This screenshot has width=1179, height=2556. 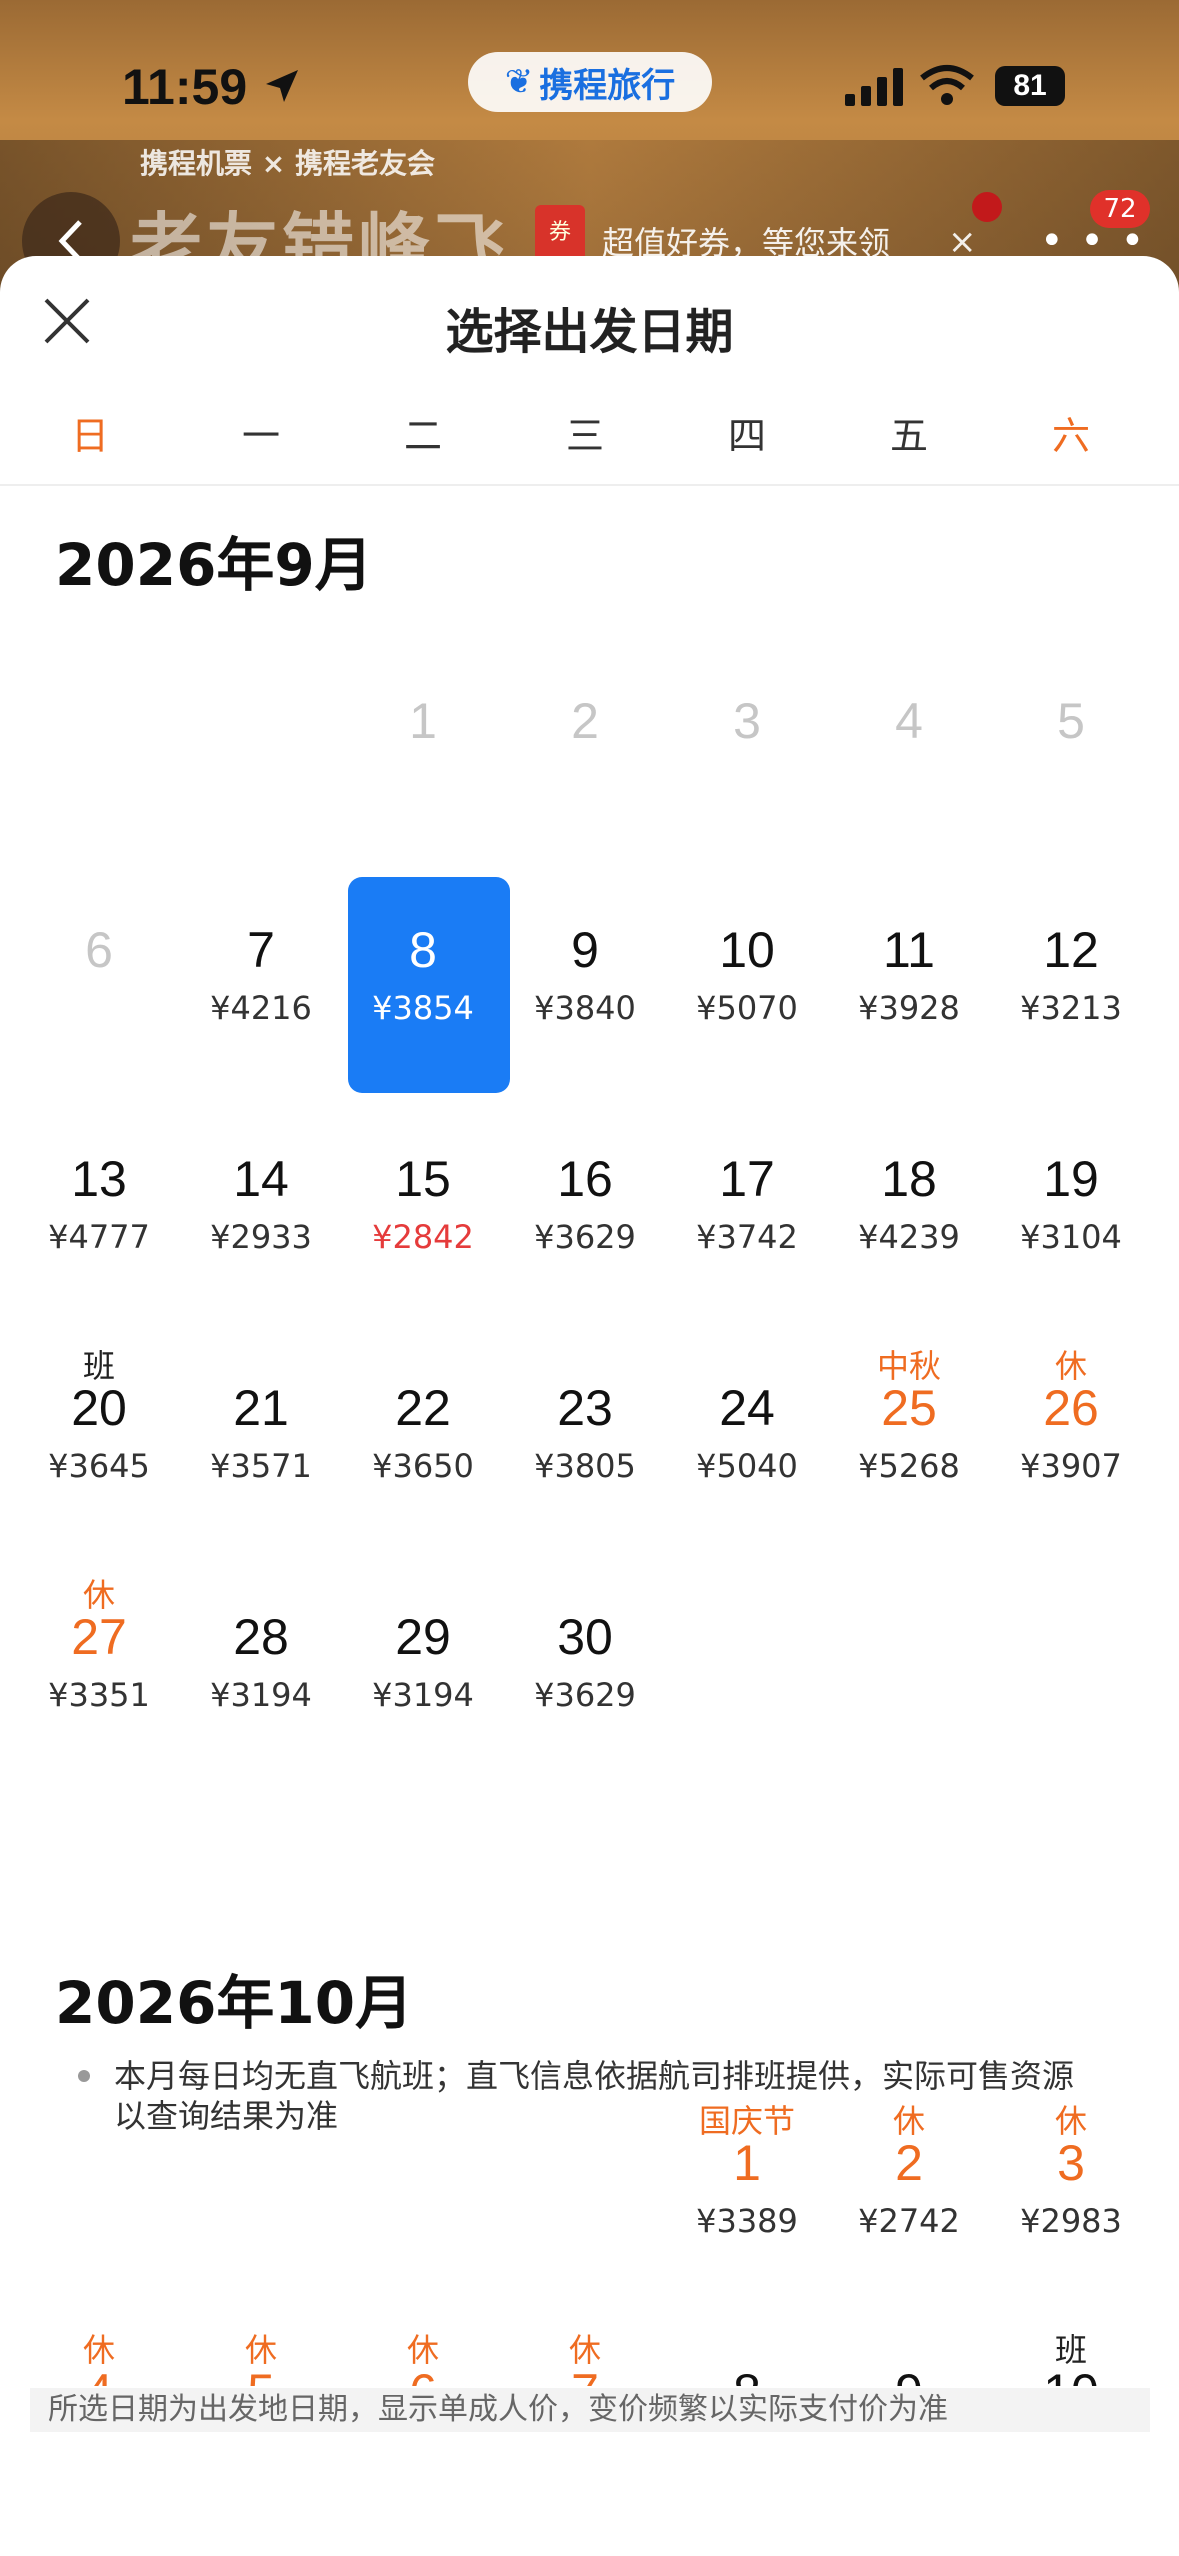 I want to click on date-cell-12: 12 ¥3213, so click(x=1071, y=961).